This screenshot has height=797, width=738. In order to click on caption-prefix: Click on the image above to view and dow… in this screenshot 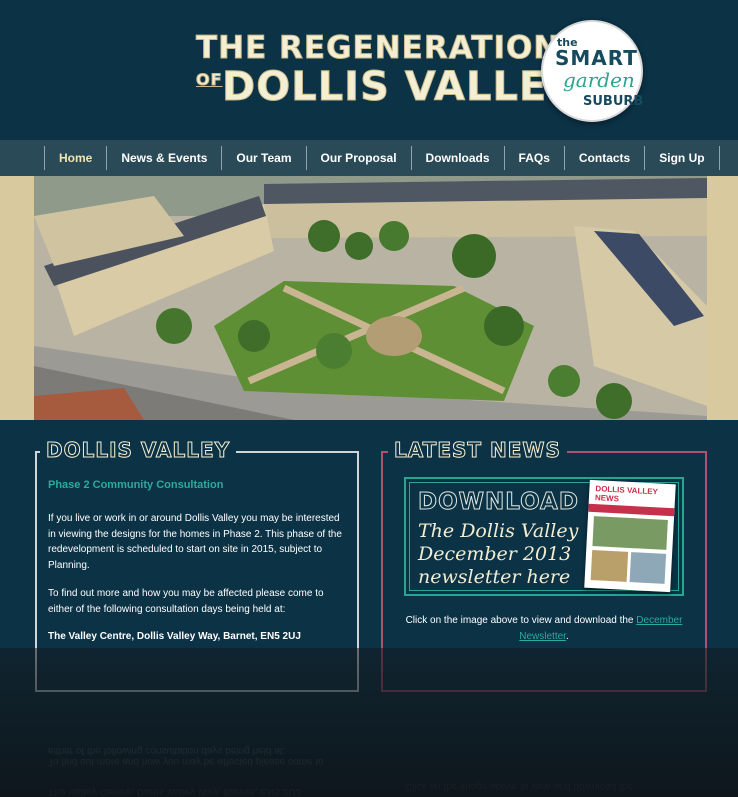, I will do `click(521, 620)`.